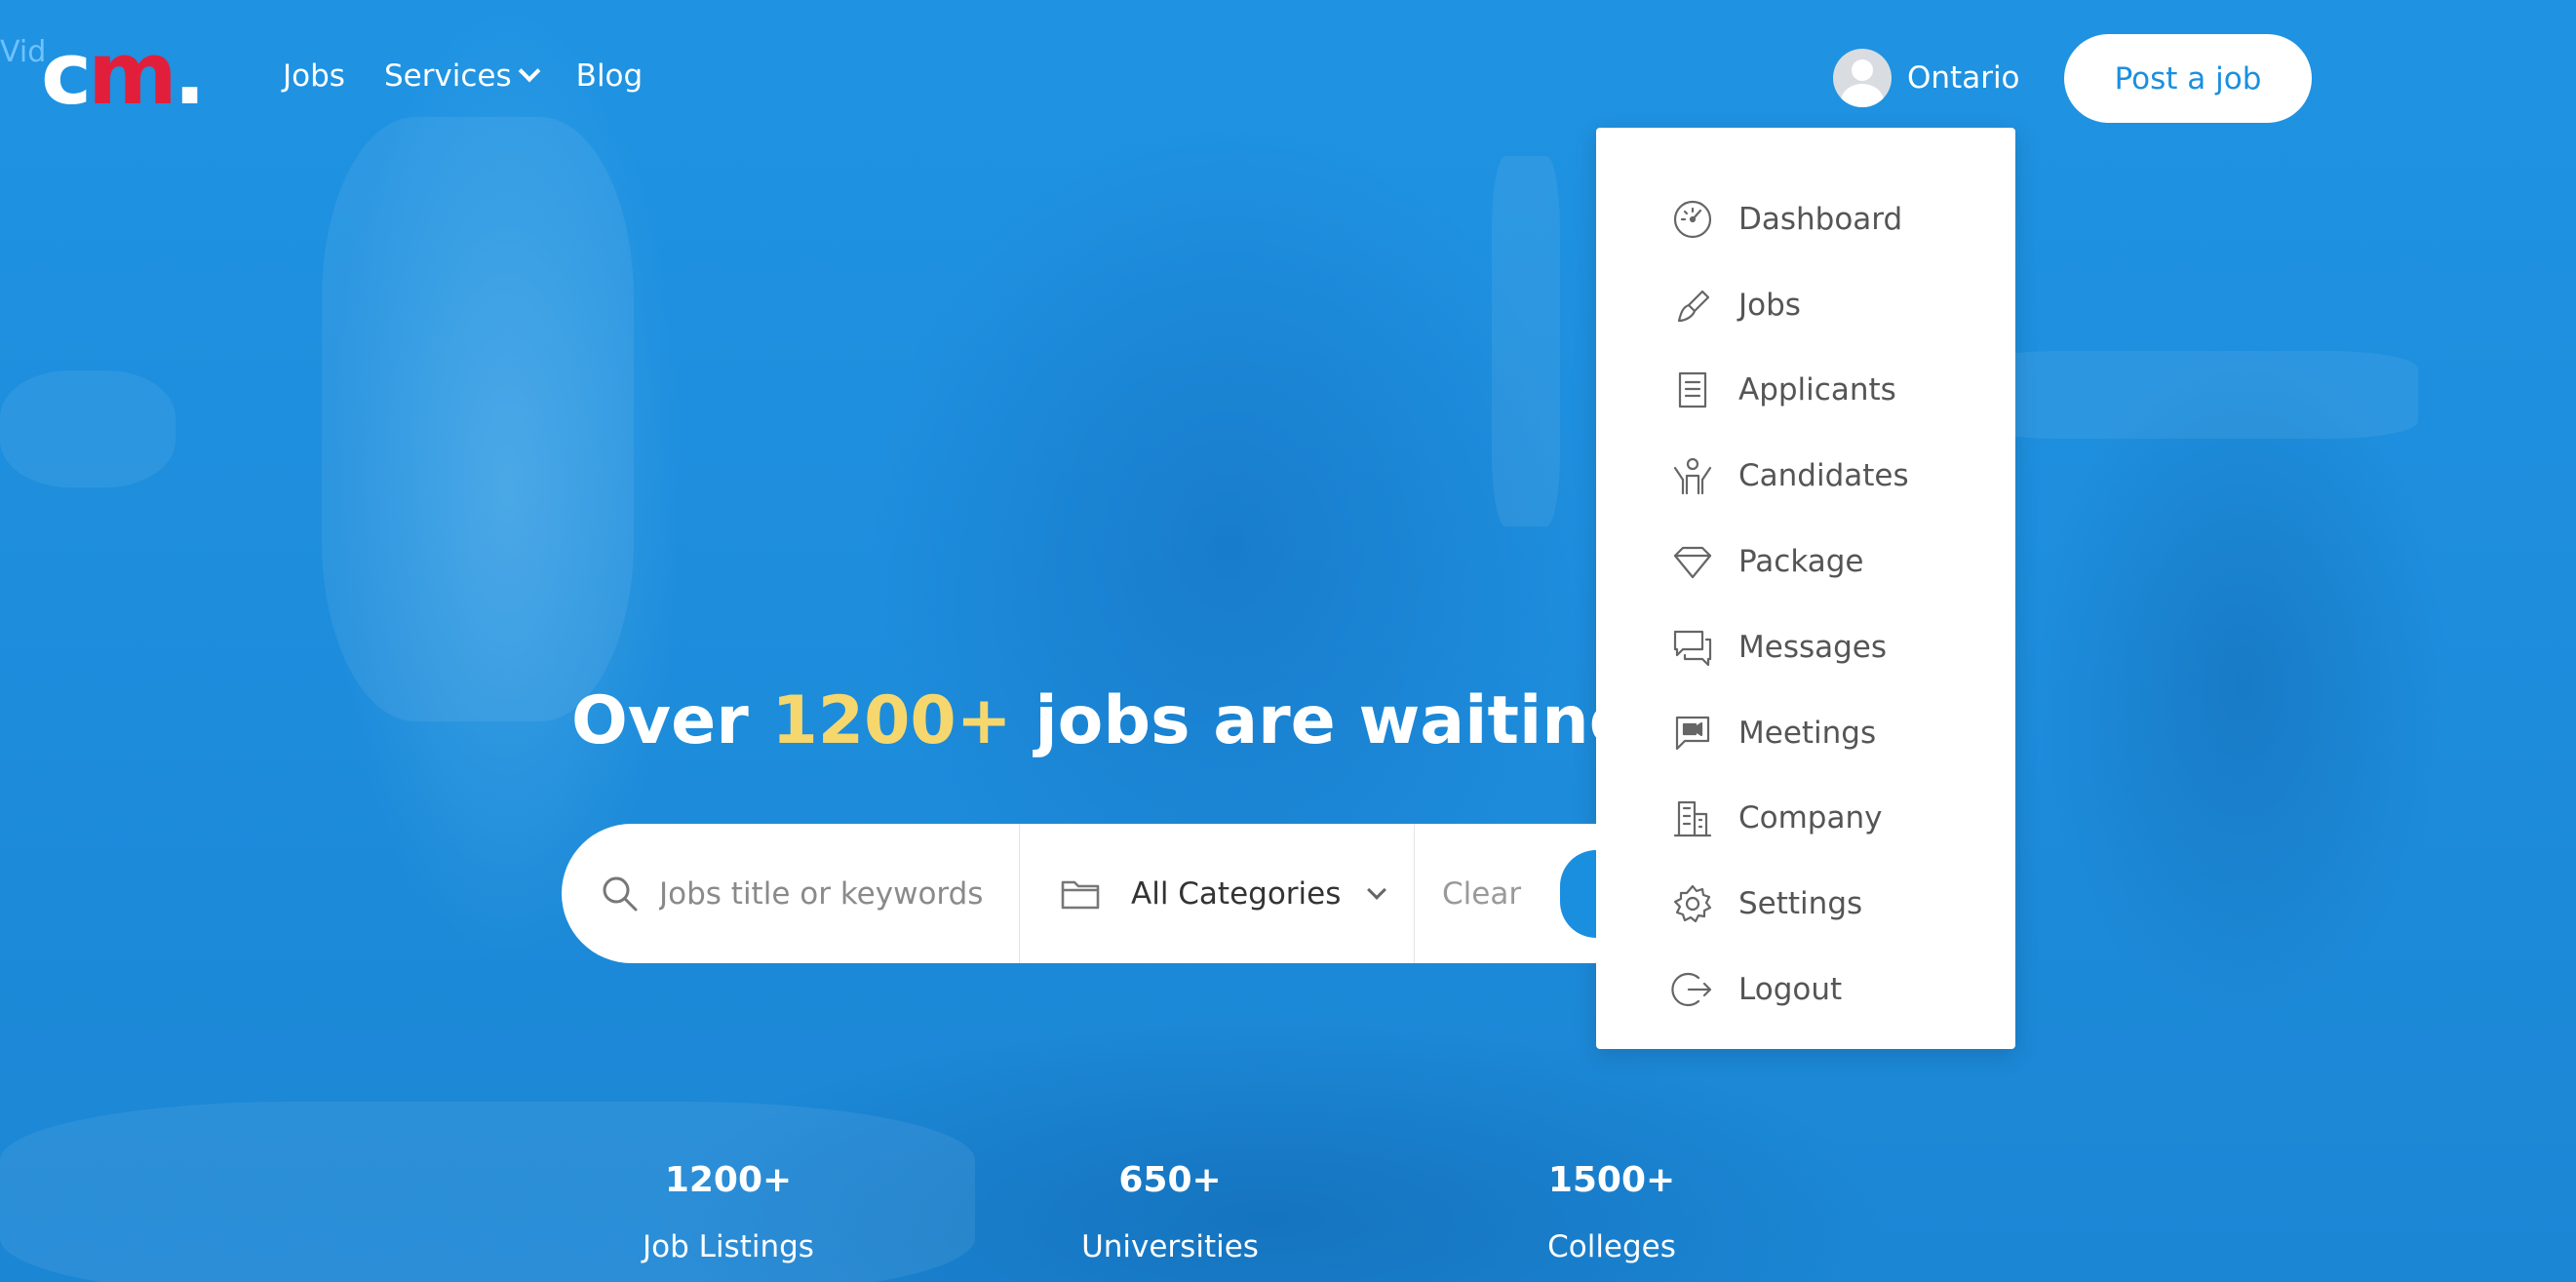 Image resolution: width=2576 pixels, height=1282 pixels. Describe the element at coordinates (1692, 648) in the screenshot. I see `chat-bubbles-icon` at that location.